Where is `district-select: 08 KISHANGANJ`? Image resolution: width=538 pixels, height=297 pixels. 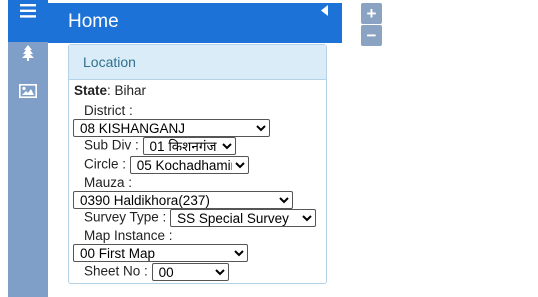 district-select: 08 KISHANGANJ is located at coordinates (171, 128).